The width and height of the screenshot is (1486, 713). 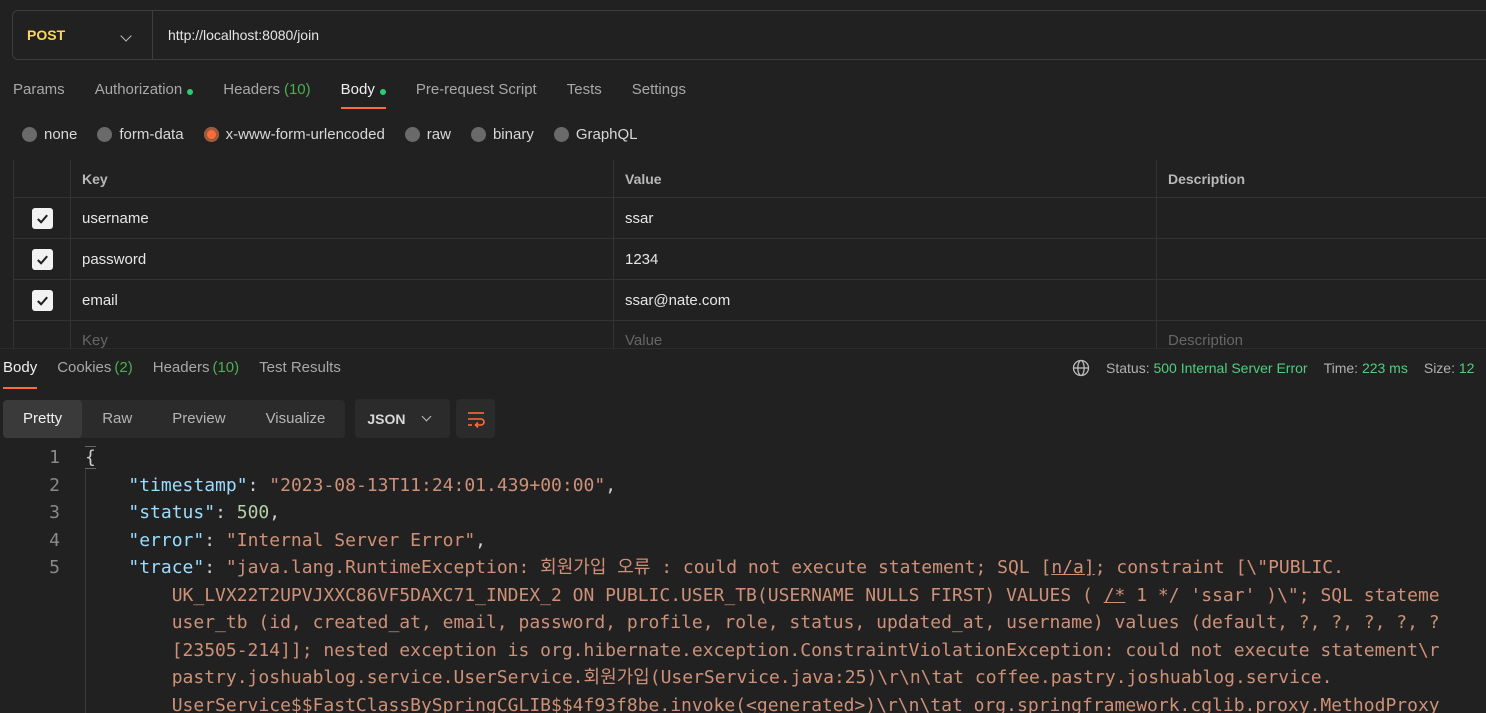 I want to click on value-cell: ssar@nate.com, so click(x=885, y=300).